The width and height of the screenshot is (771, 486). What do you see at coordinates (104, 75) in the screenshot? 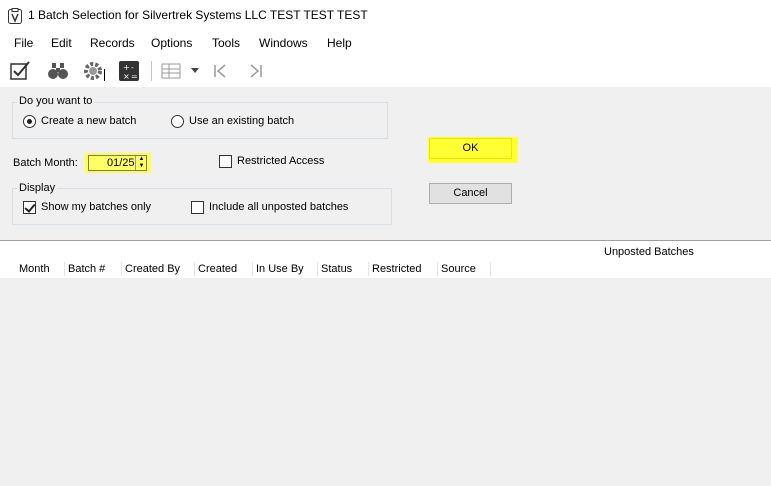
I see `text-caret` at bounding box center [104, 75].